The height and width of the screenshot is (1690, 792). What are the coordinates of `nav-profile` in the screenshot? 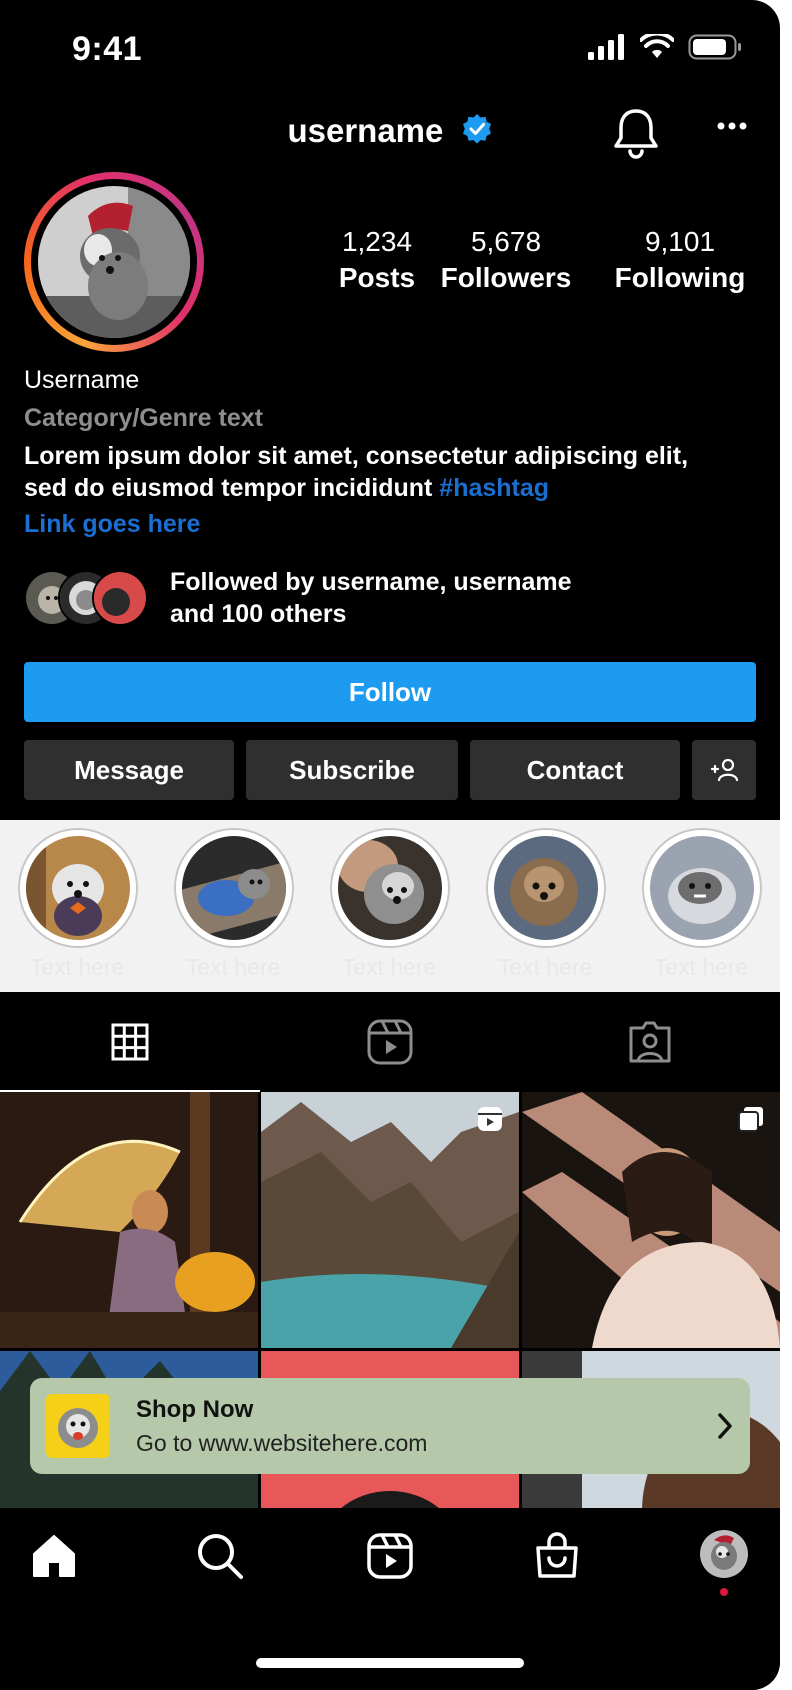 It's located at (724, 1563).